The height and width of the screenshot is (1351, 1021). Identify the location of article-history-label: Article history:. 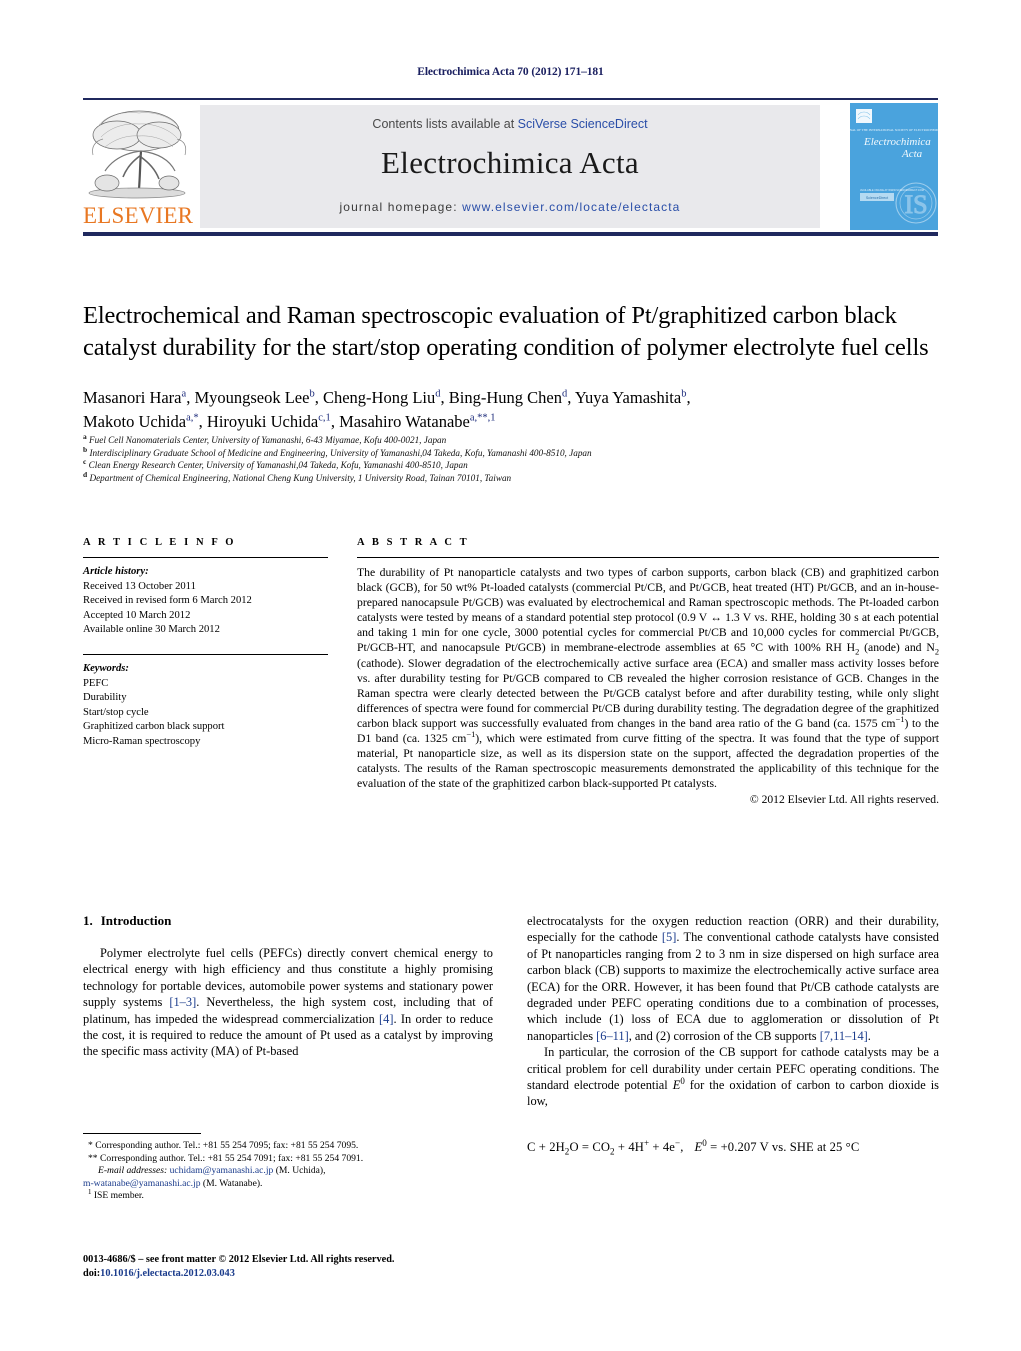
(116, 571).